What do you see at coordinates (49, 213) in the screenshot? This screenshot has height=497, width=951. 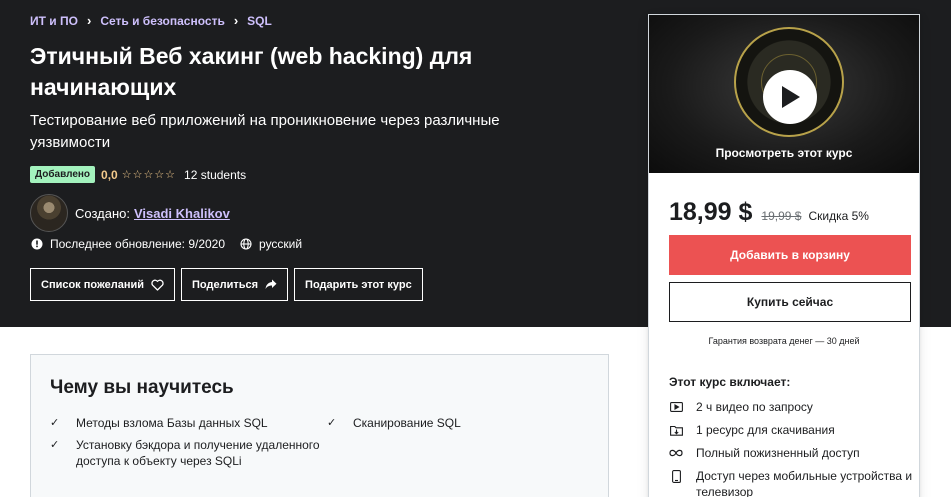 I see `avatar` at bounding box center [49, 213].